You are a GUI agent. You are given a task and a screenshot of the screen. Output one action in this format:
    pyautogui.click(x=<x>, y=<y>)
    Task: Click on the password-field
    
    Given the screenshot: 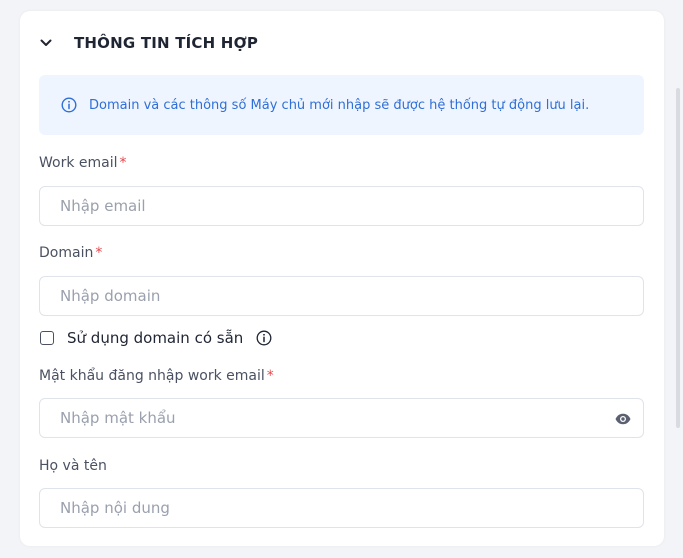 What is the action you would take?
    pyautogui.click(x=341, y=418)
    